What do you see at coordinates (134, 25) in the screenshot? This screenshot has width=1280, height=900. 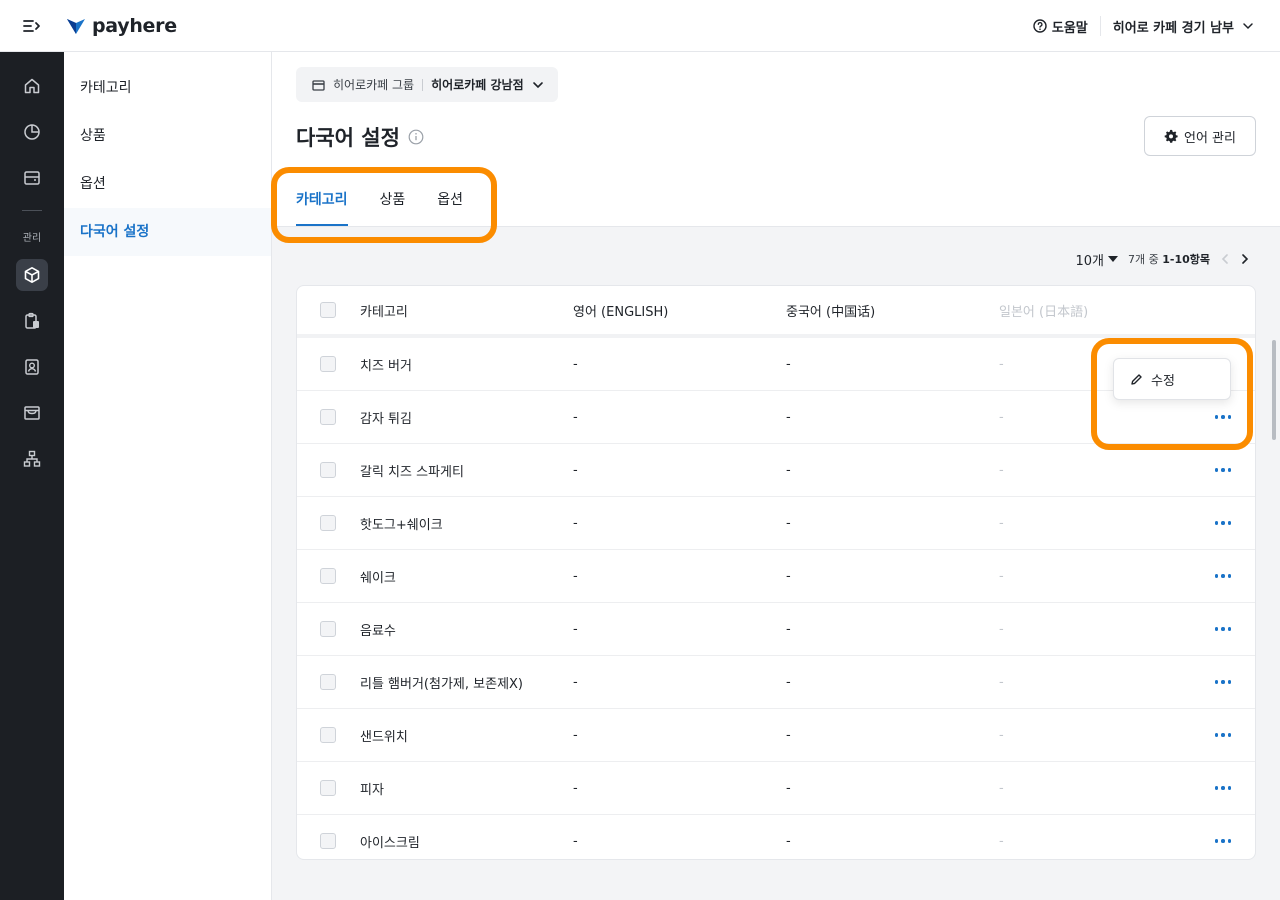 I see `brand-name: payhere` at bounding box center [134, 25].